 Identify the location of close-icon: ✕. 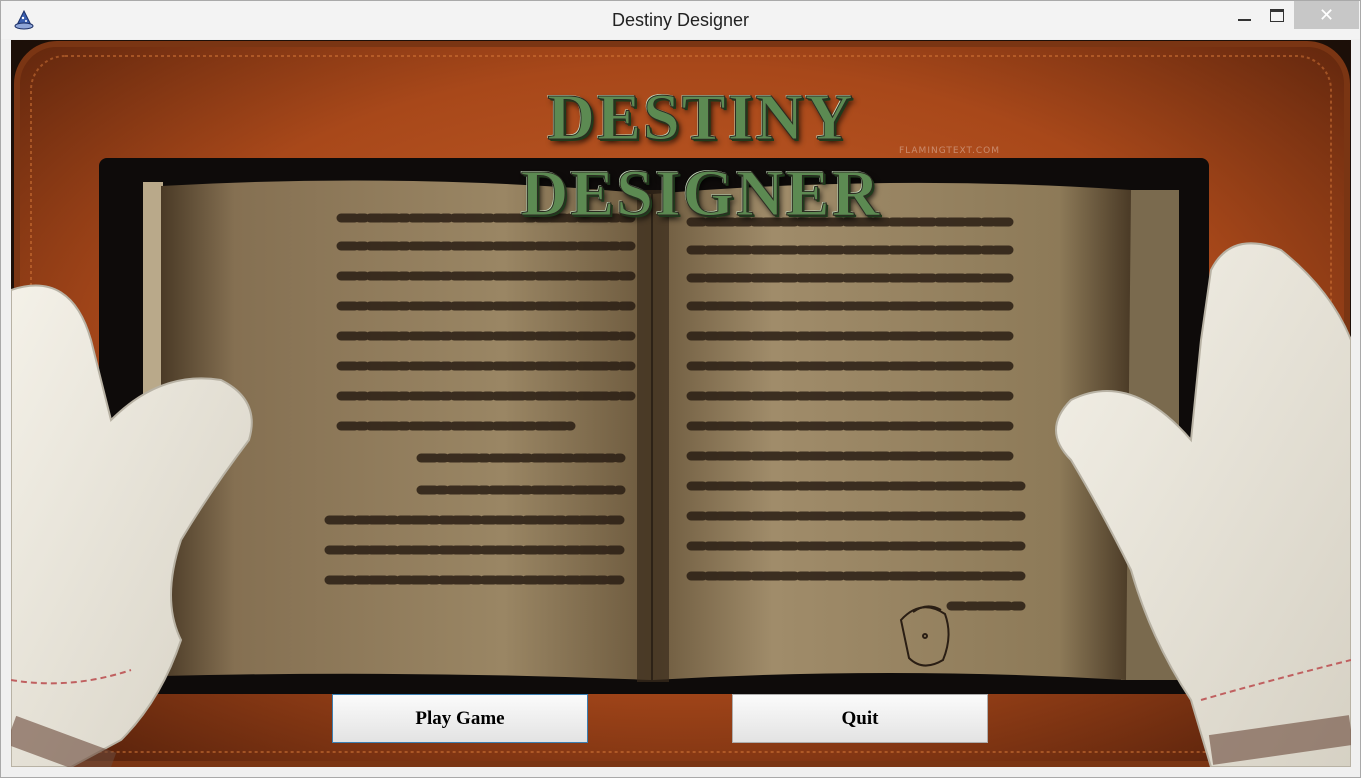
(1326, 15).